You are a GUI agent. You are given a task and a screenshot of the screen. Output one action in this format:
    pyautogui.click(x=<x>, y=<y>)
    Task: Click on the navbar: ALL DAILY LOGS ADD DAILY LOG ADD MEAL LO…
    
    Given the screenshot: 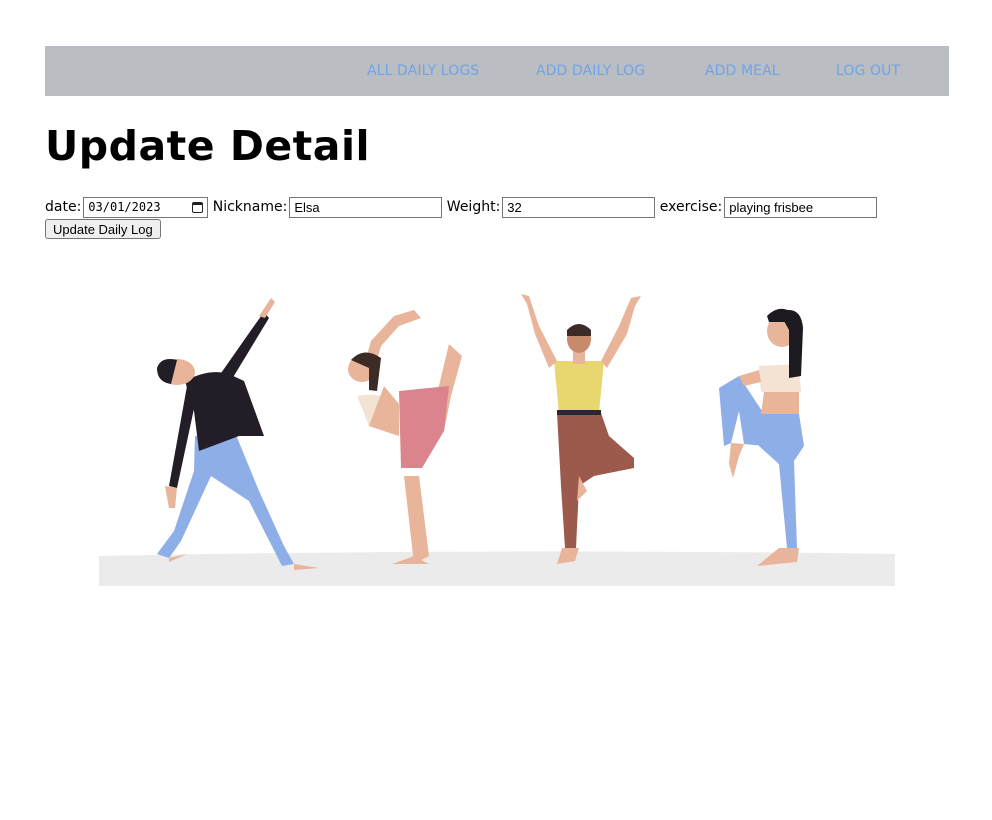 What is the action you would take?
    pyautogui.click(x=497, y=71)
    